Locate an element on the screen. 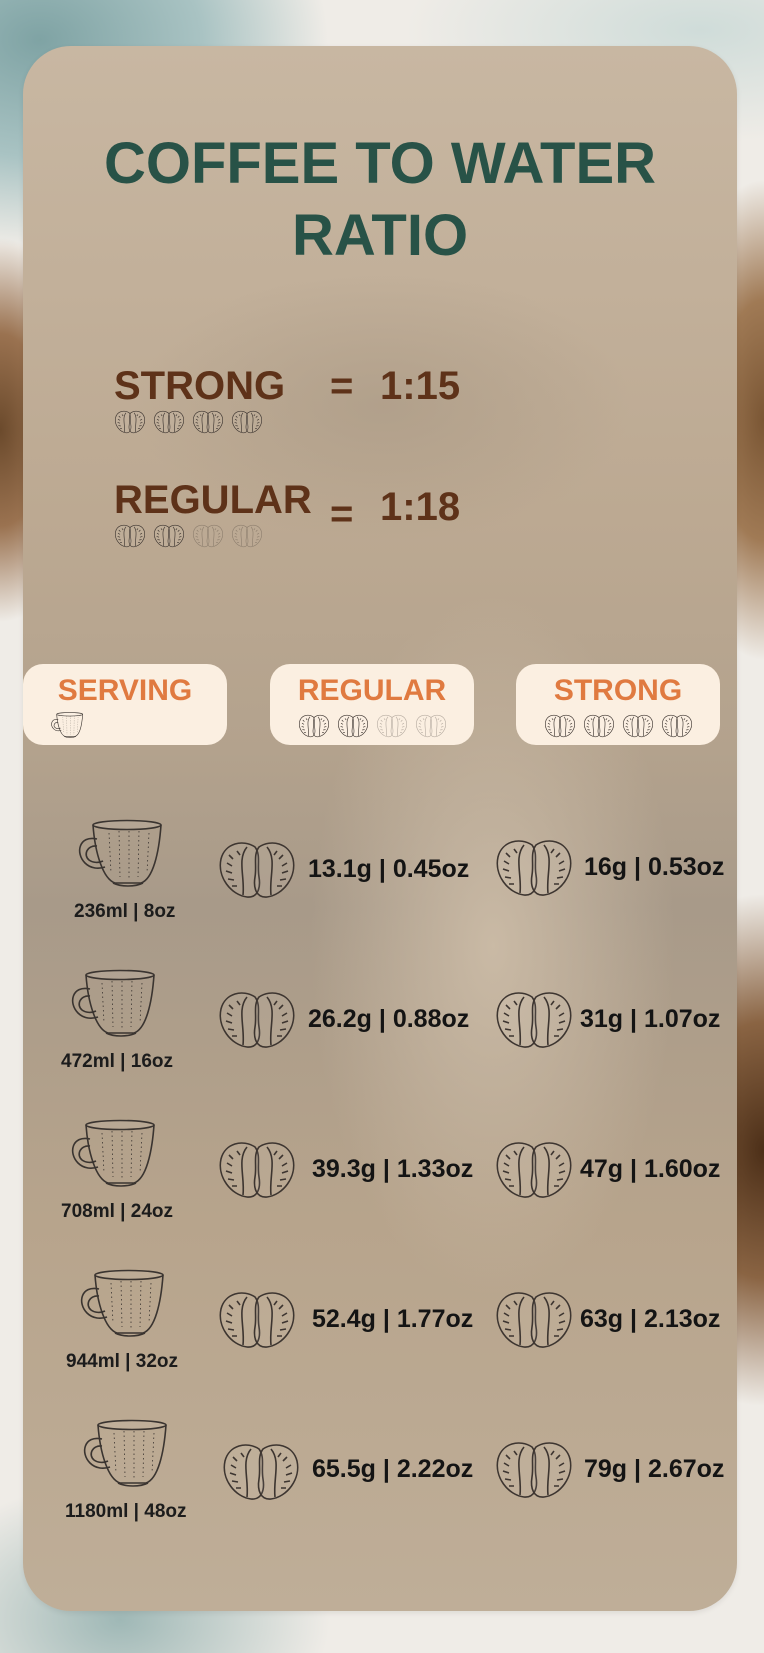  ratio-name: STRONG is located at coordinates (200, 386).